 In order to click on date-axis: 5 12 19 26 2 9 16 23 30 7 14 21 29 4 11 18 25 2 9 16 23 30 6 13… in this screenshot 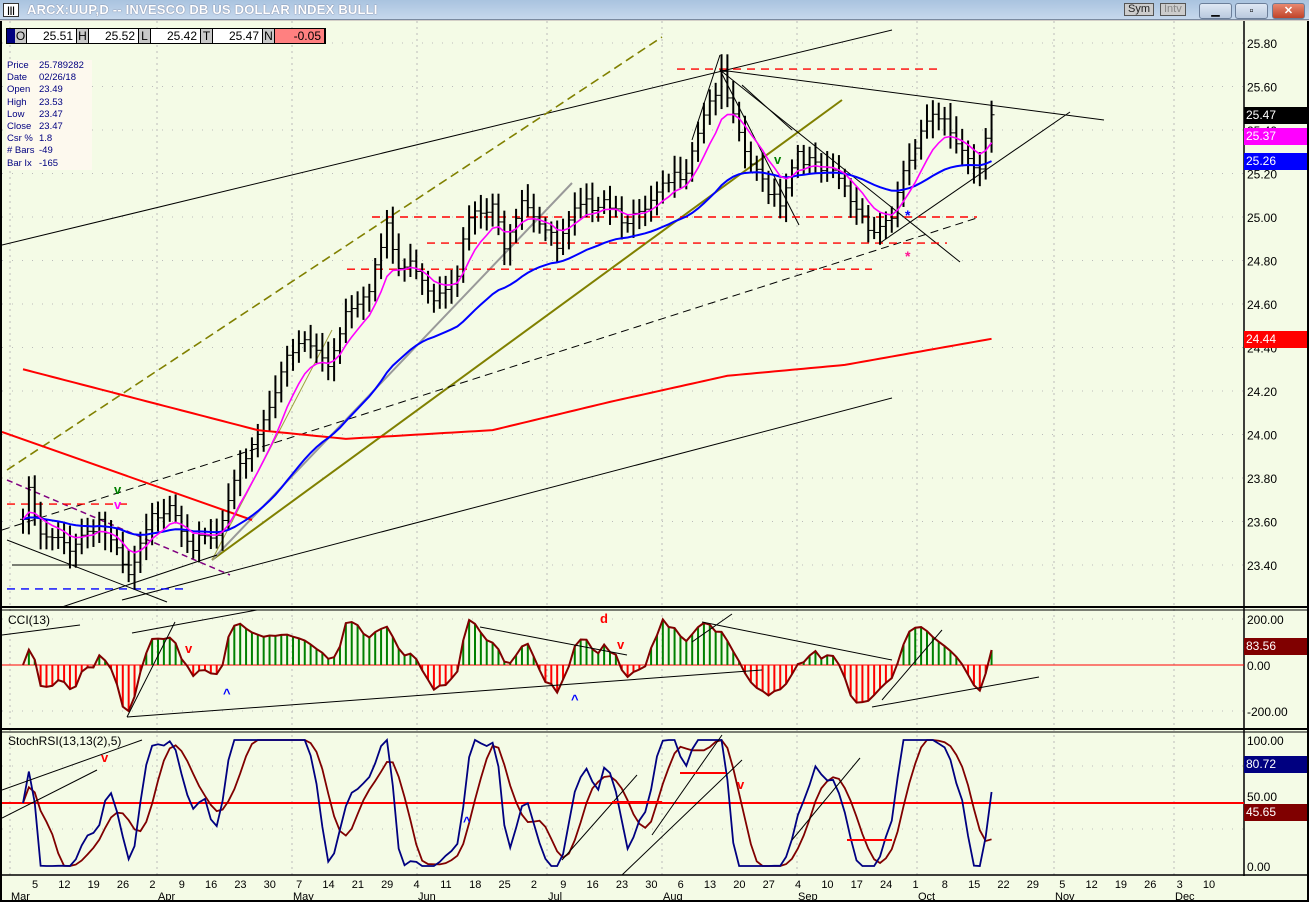, I will do `click(613, 890)`.